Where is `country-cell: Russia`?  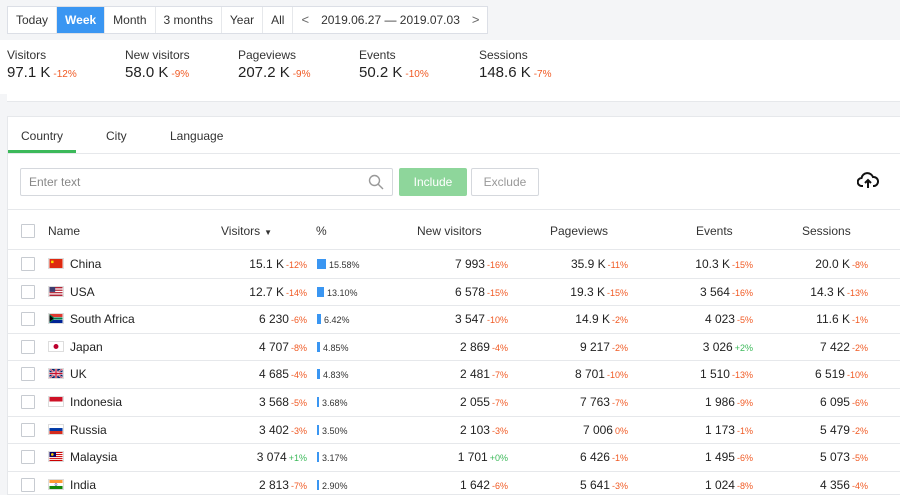
country-cell: Russia is located at coordinates (77, 430).